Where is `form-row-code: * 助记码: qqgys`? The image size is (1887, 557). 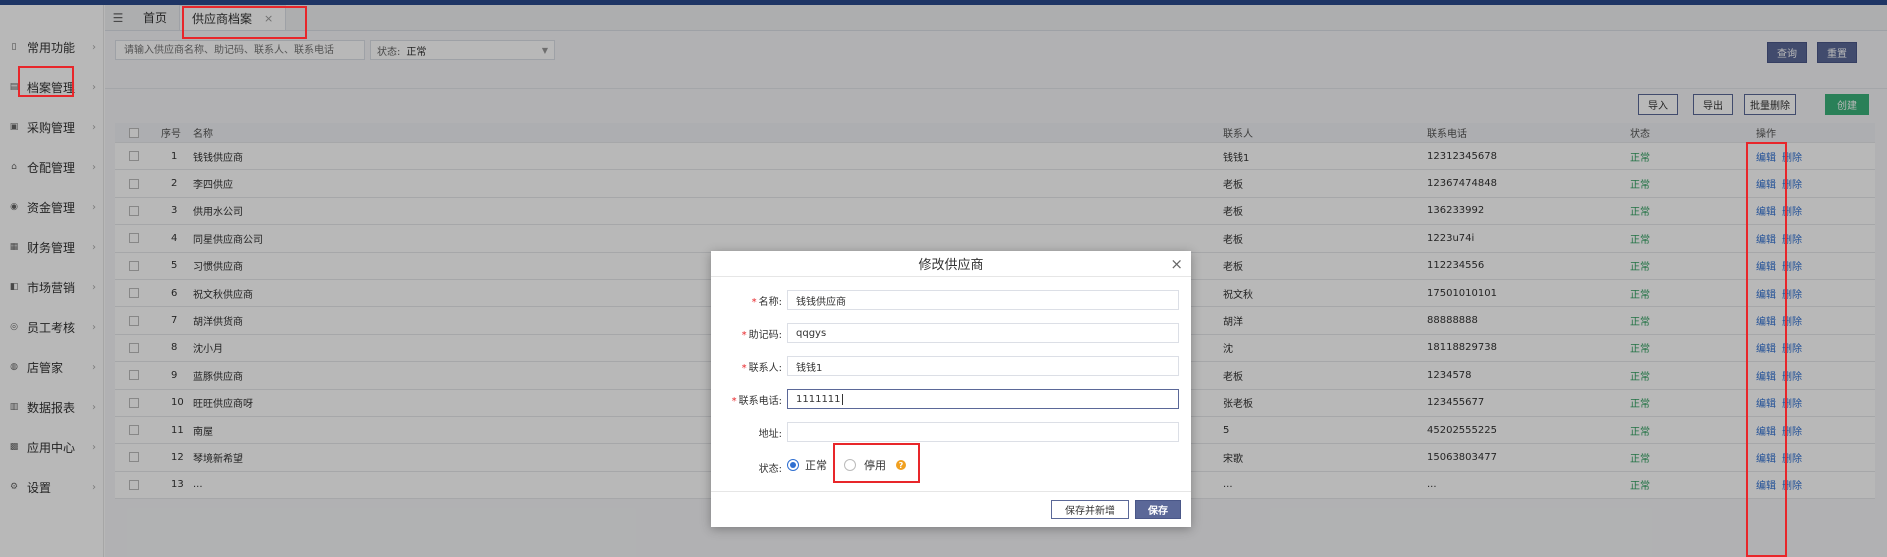
form-row-code: * 助记码: qqgys is located at coordinates (951, 333).